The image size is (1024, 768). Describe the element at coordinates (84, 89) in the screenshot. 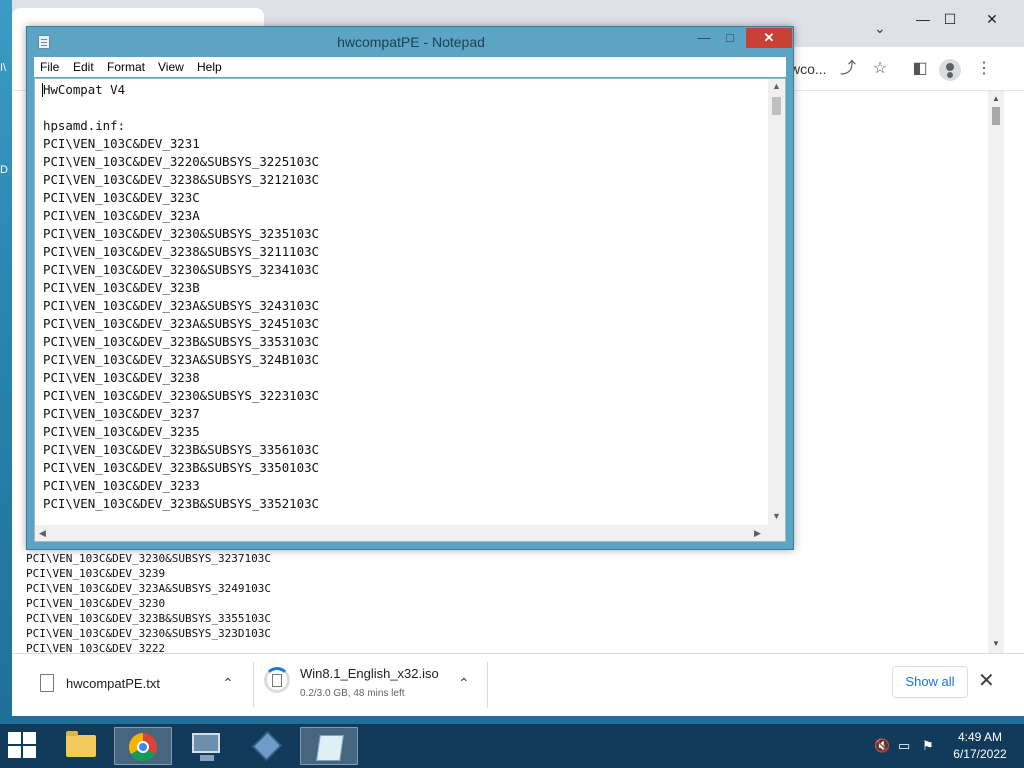

I see `text-line: HwCompat V4` at that location.